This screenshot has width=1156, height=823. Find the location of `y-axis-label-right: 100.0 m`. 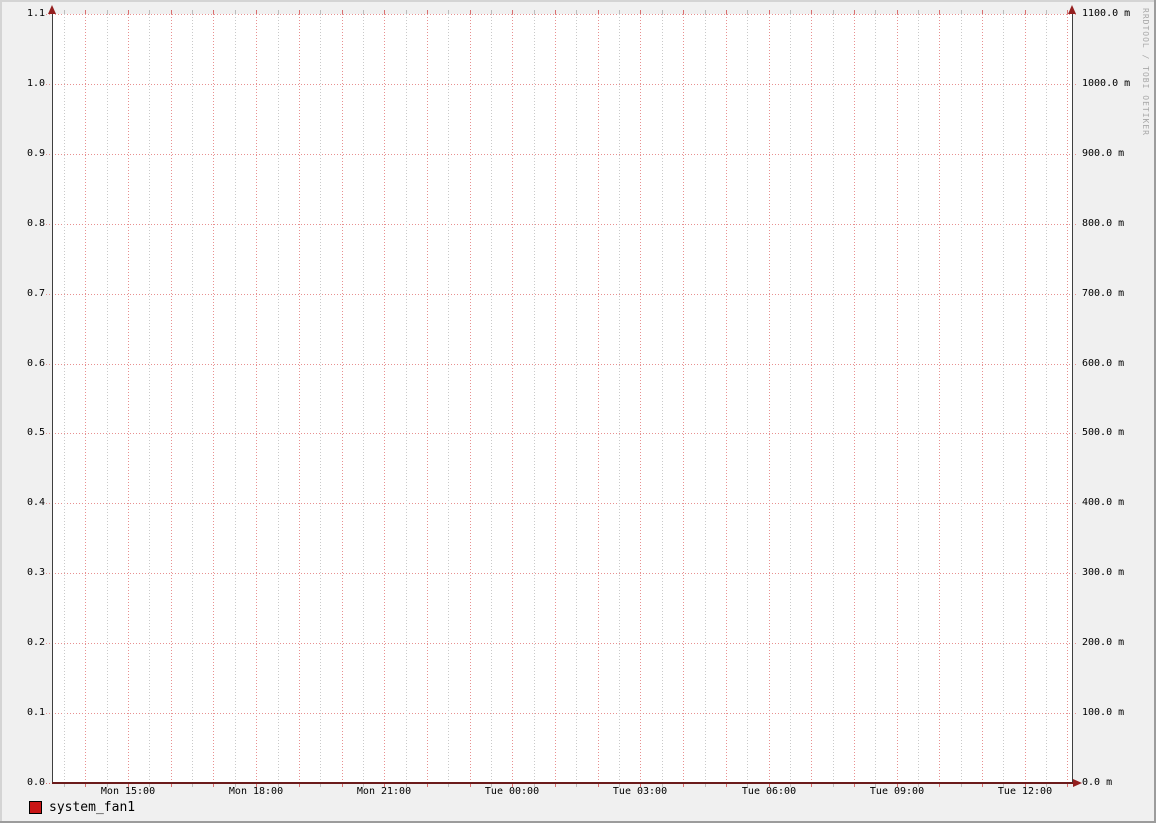

y-axis-label-right: 100.0 m is located at coordinates (1103, 712).